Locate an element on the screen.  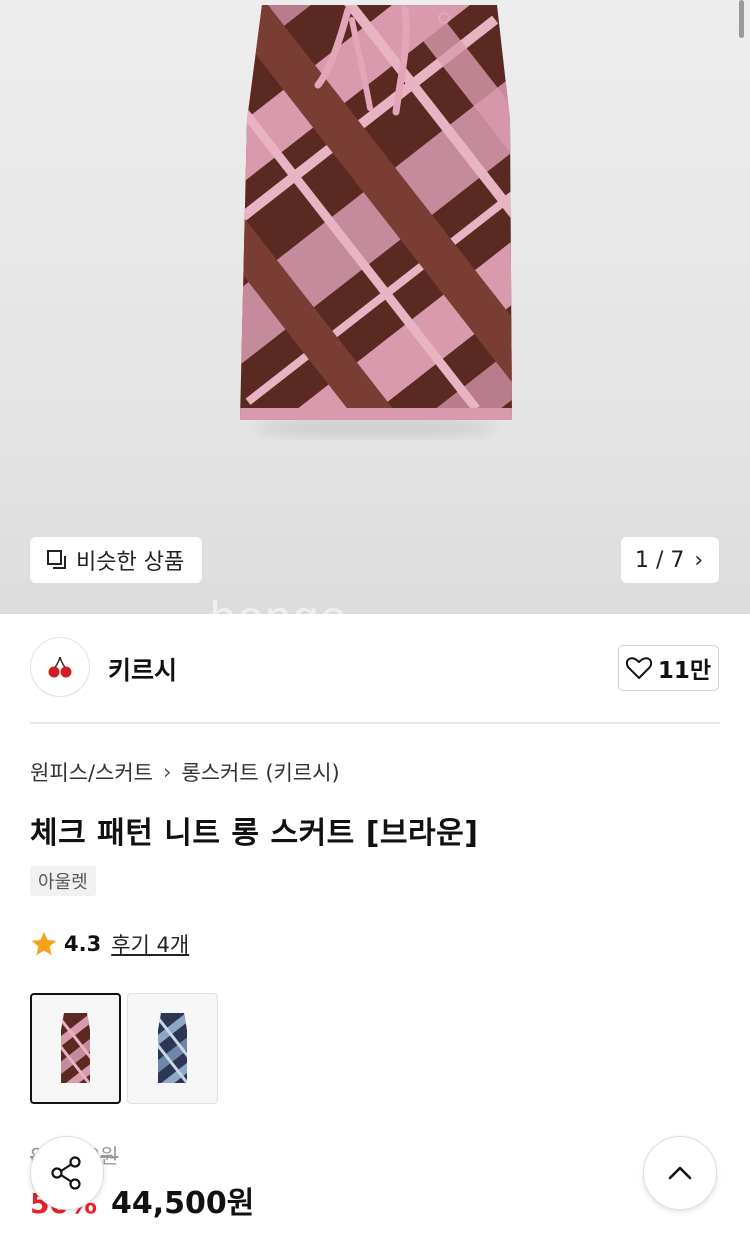
variant-thumbnail-brown is located at coordinates (75, 1048).